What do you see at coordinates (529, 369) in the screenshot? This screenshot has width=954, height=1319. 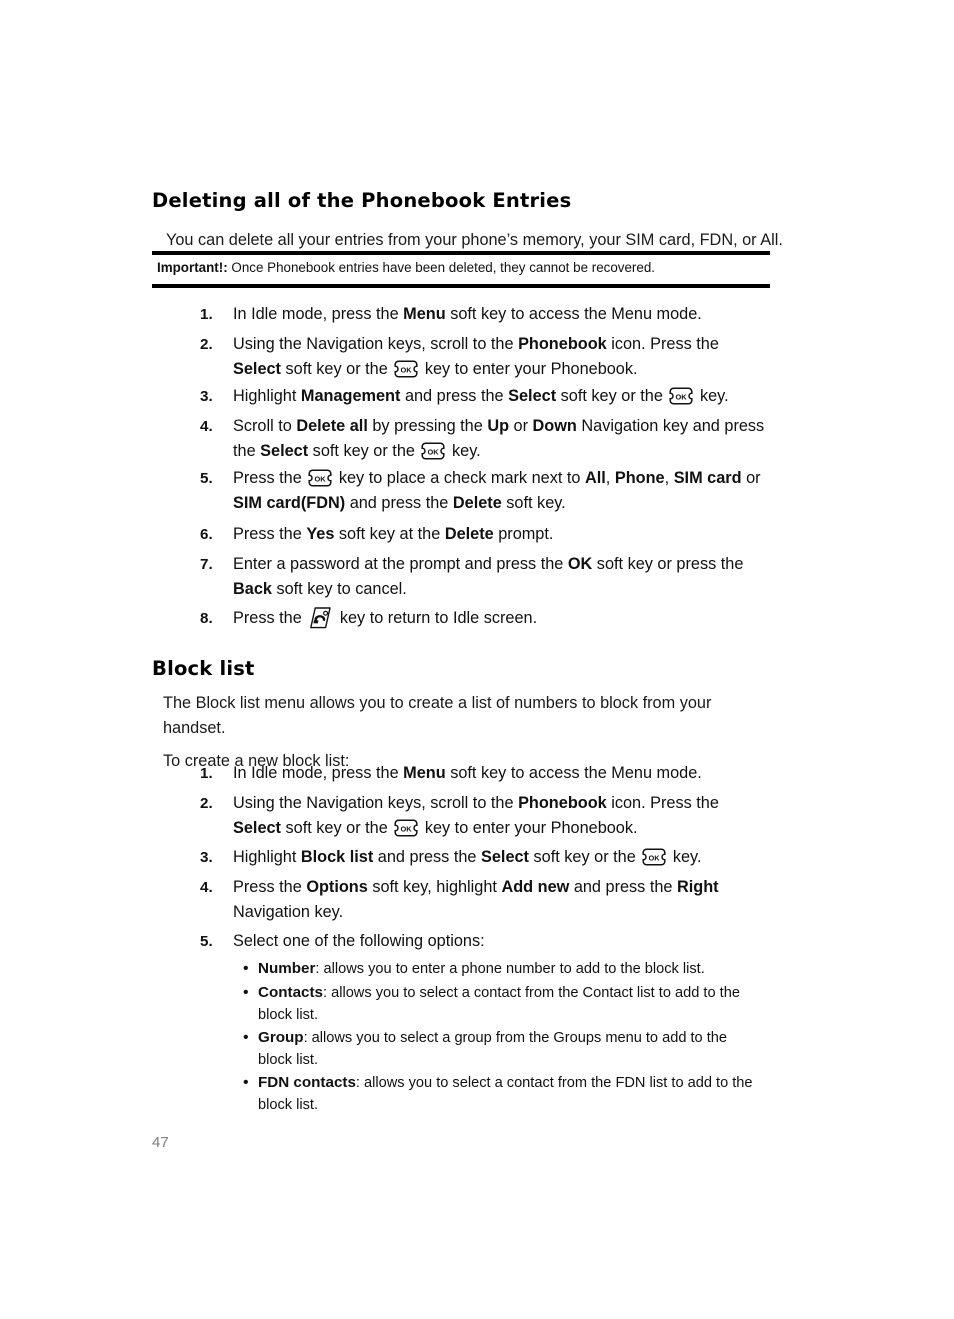 I see `step-text: key to enter your Phonebook.` at bounding box center [529, 369].